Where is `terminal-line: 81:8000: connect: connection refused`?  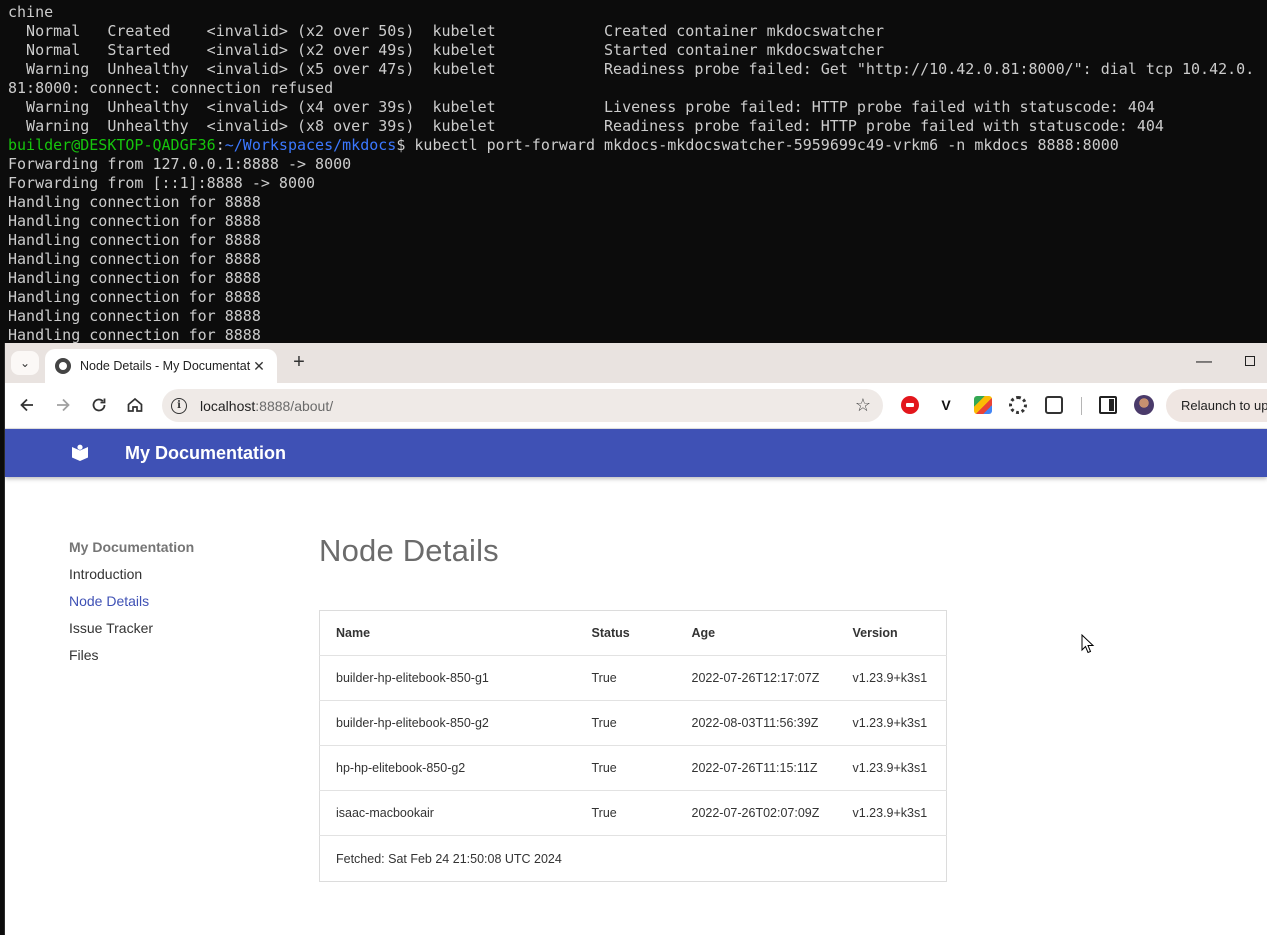
terminal-line: 81:8000: connect: connection refused is located at coordinates (171, 88).